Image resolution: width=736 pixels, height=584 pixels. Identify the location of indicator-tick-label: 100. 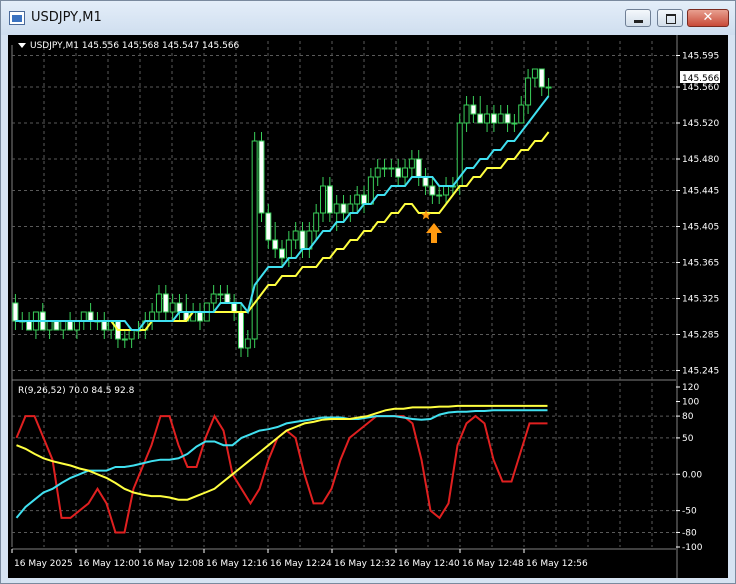
(690, 403).